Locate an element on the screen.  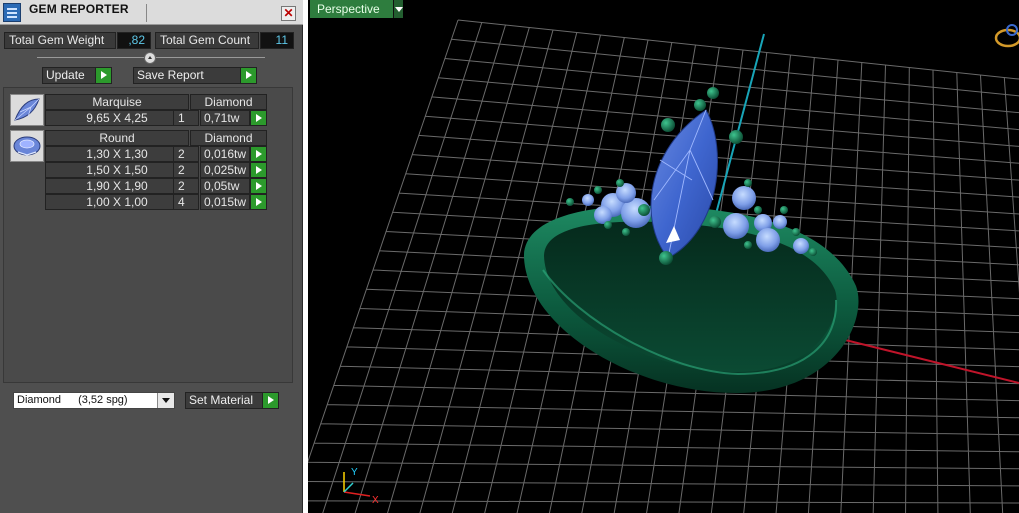
close-icon: ✕ is located at coordinates (288, 13).